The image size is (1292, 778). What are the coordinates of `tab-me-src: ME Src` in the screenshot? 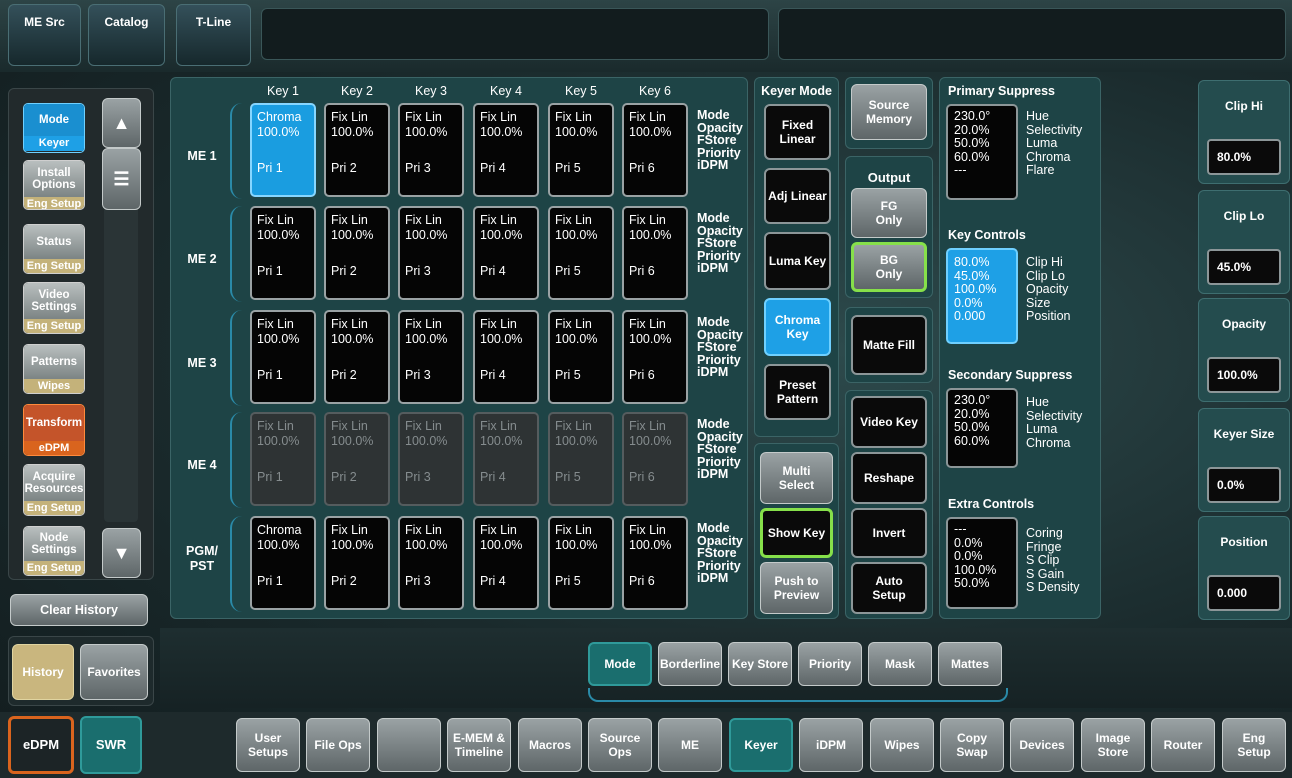 It's located at (44, 35).